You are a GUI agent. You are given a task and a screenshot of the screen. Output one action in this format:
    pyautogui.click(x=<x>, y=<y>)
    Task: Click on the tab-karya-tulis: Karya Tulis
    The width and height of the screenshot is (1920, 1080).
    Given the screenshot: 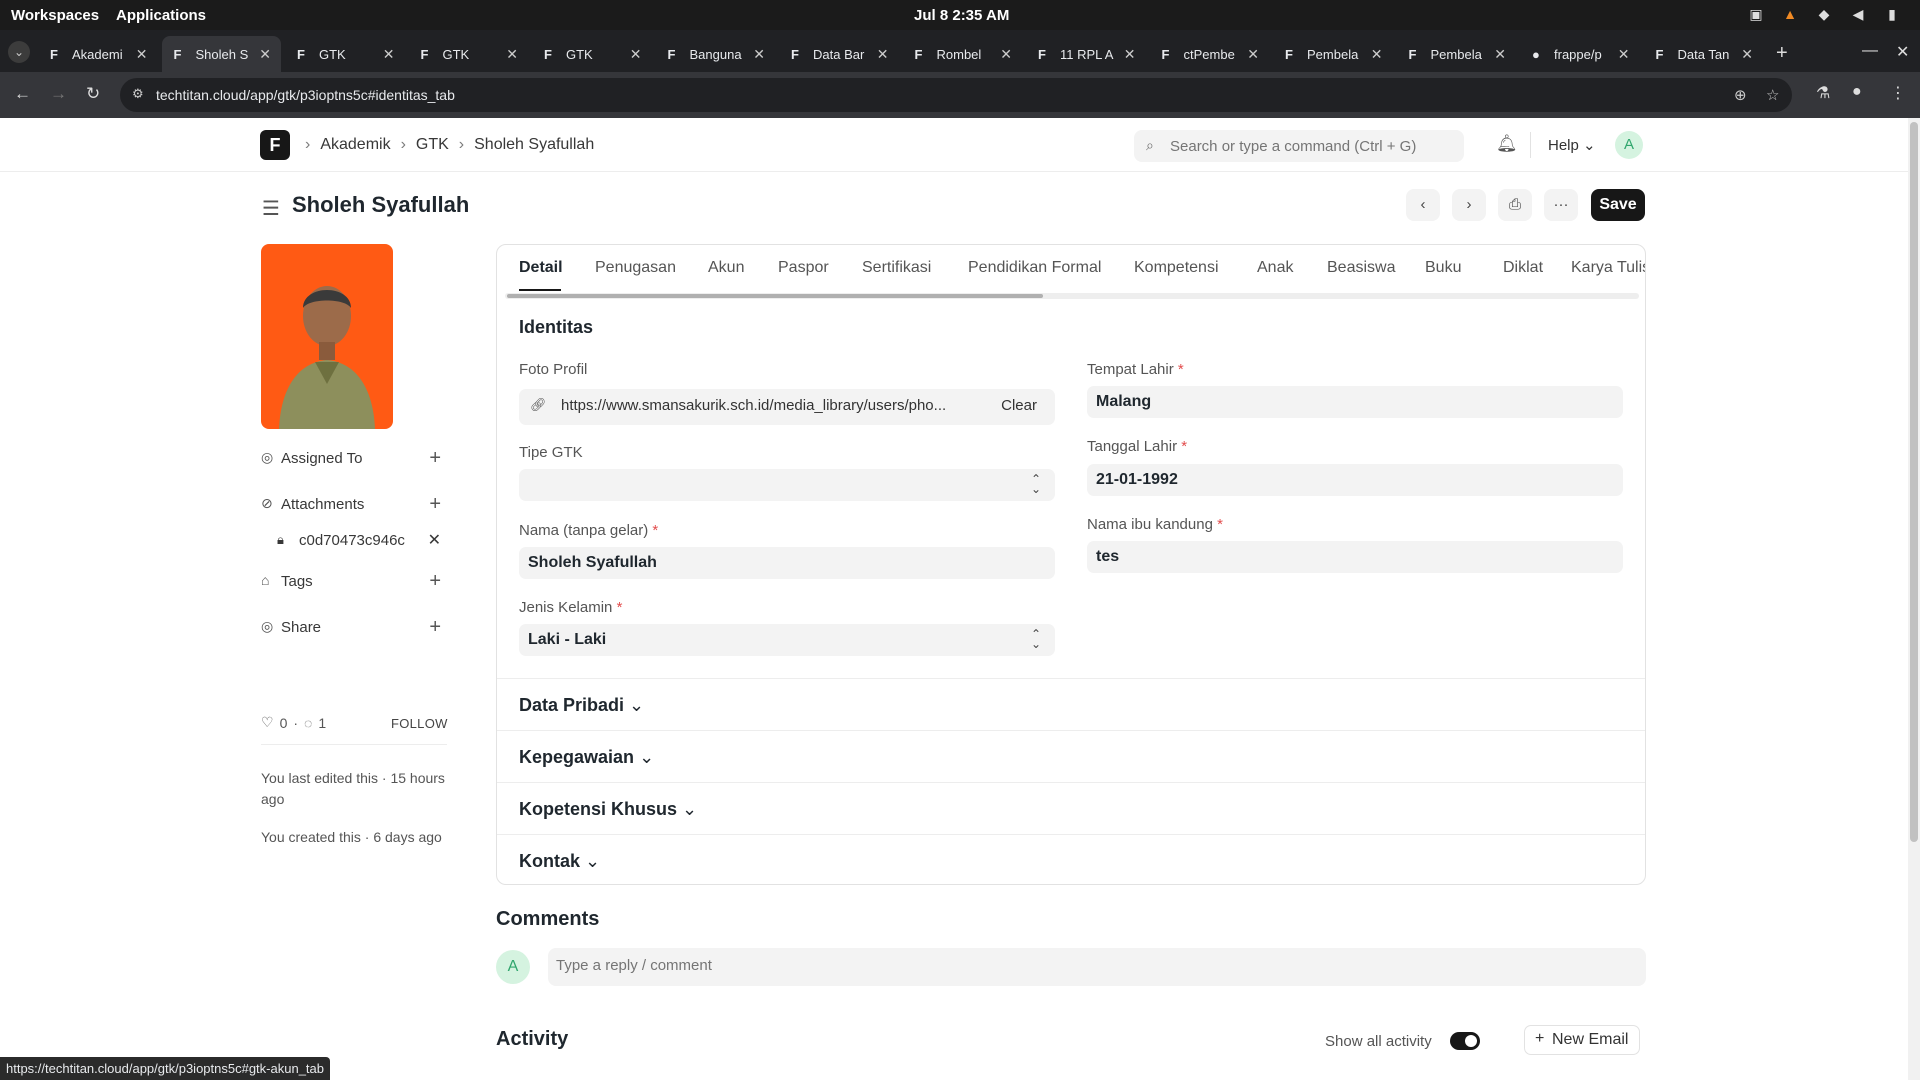 What is the action you would take?
    pyautogui.click(x=1608, y=268)
    